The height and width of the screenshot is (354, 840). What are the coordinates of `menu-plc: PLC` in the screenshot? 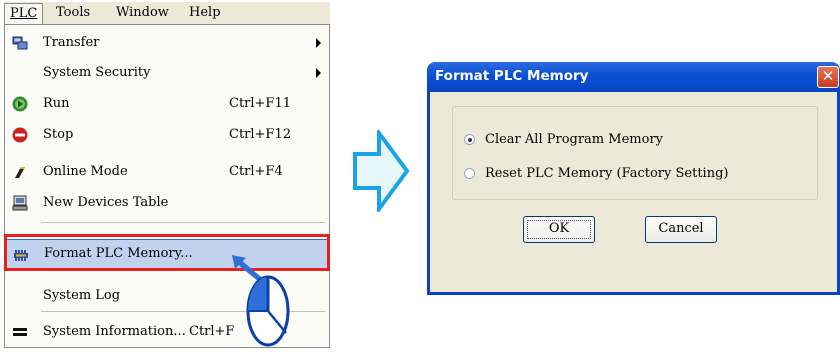 It's located at (24, 14).